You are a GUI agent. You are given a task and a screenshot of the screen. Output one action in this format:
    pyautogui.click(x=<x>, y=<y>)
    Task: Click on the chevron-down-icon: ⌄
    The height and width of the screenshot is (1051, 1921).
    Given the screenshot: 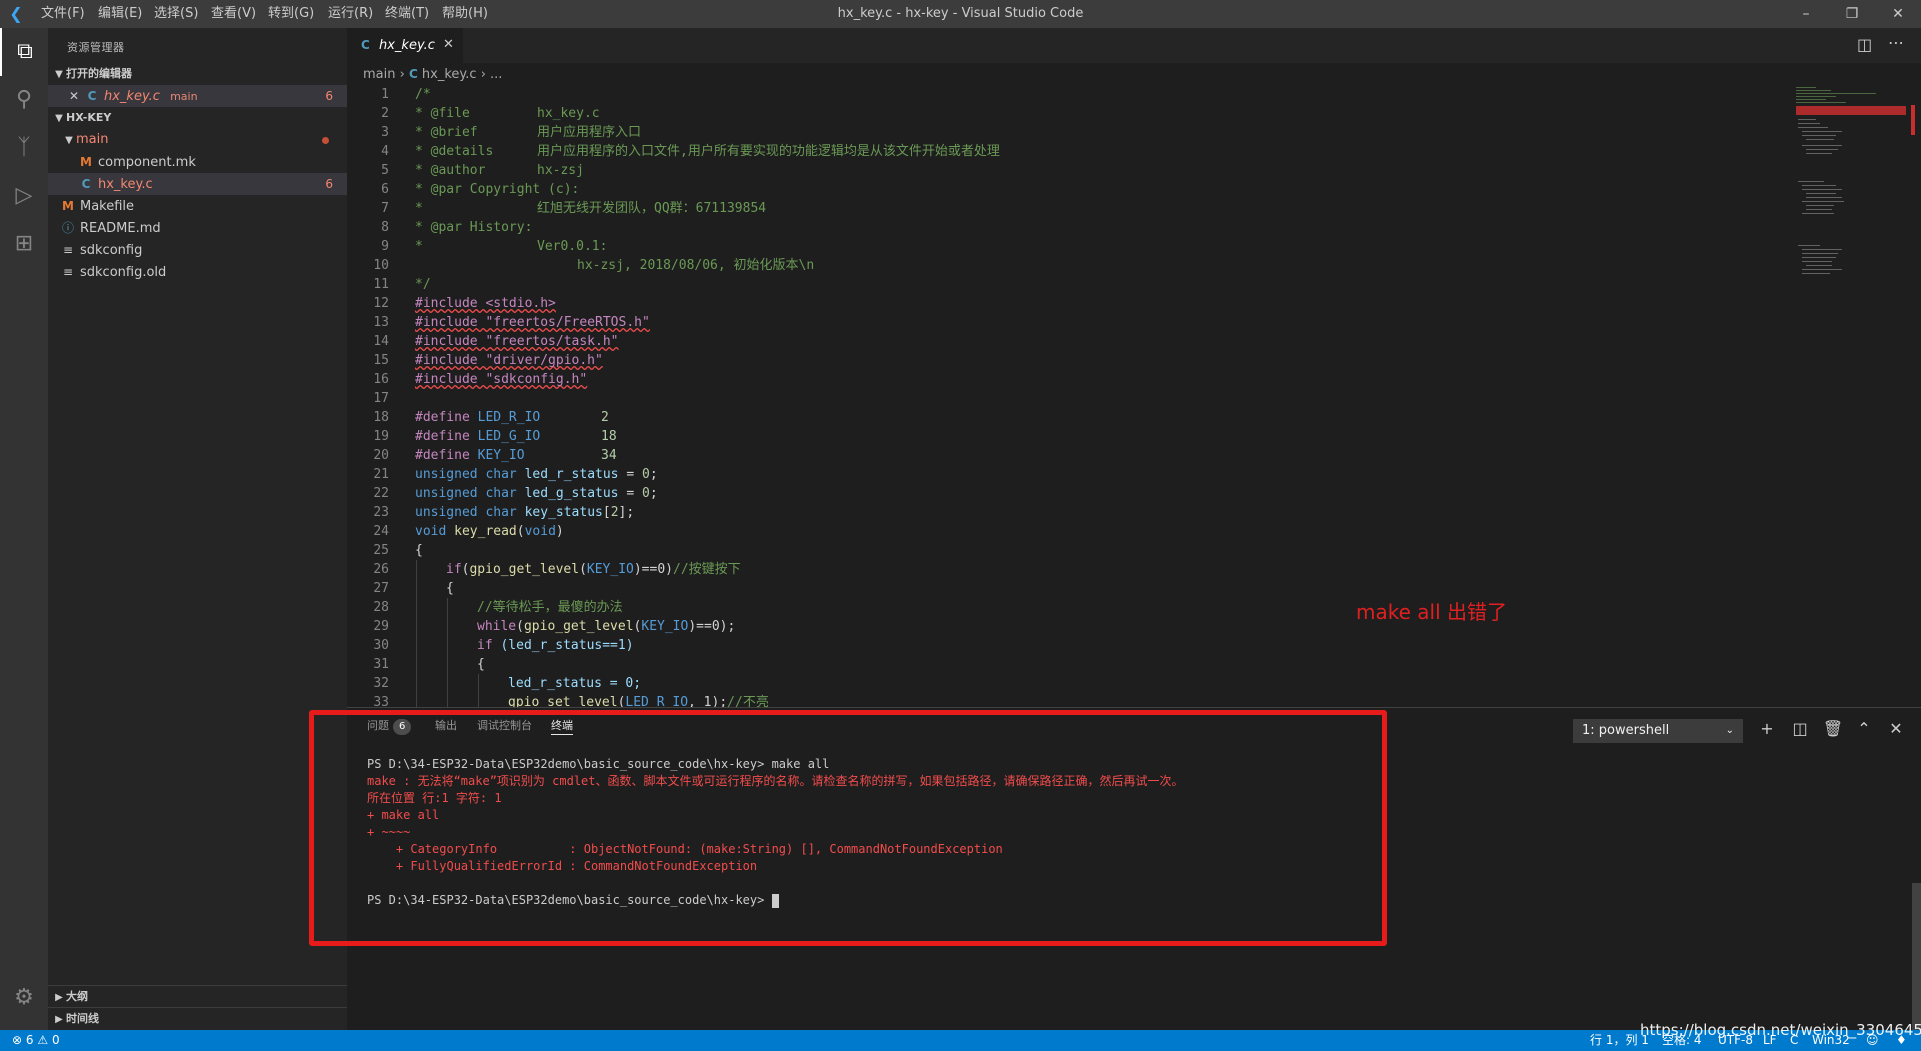 What is the action you would take?
    pyautogui.click(x=1729, y=730)
    